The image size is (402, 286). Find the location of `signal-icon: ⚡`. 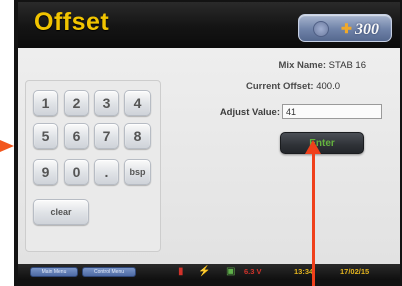

signal-icon: ⚡ is located at coordinates (204, 271).